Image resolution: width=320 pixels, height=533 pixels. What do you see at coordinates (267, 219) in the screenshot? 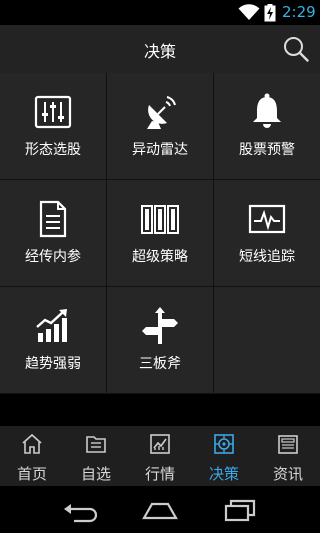
I see `pulse-monitor-icon` at bounding box center [267, 219].